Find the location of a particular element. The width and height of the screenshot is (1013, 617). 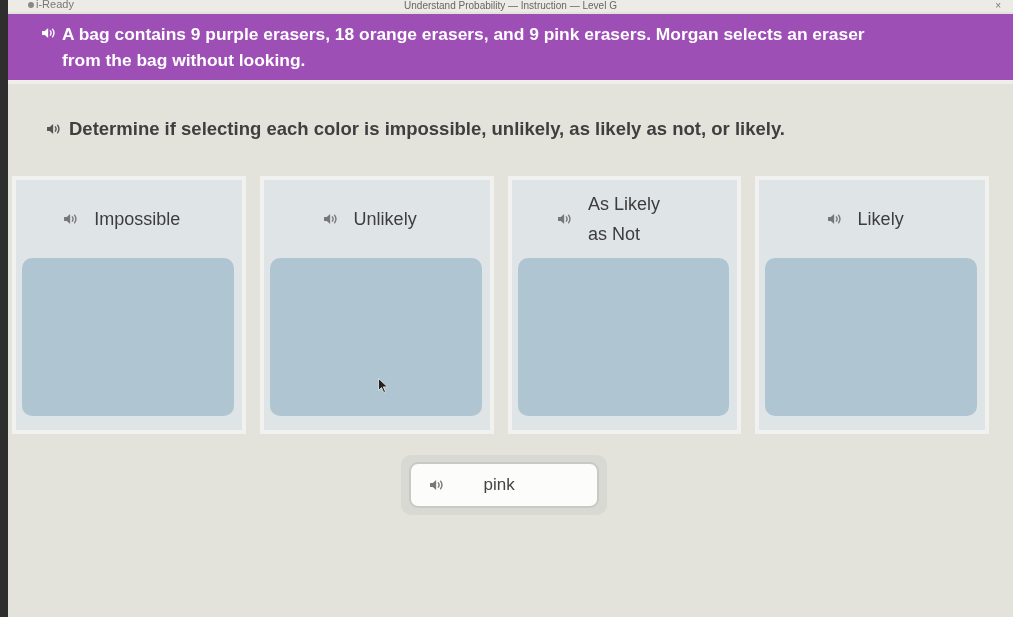

answer-chip: pink is located at coordinates (503, 485).